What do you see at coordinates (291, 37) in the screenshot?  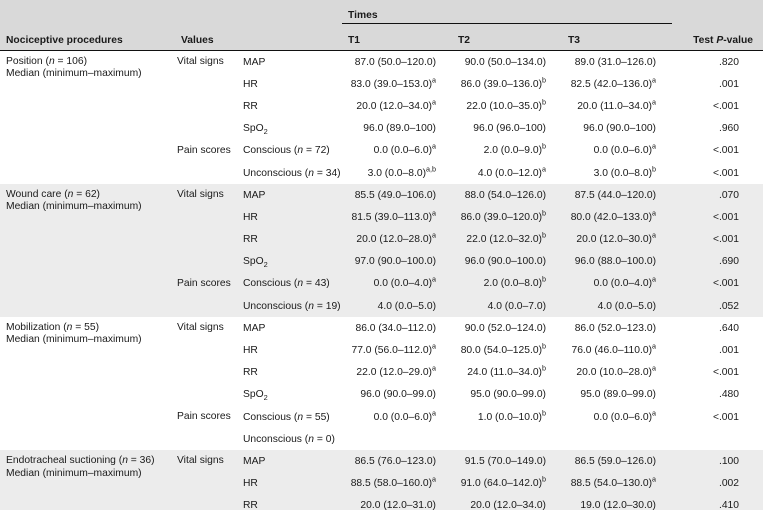 I see `header-col-variable` at bounding box center [291, 37].